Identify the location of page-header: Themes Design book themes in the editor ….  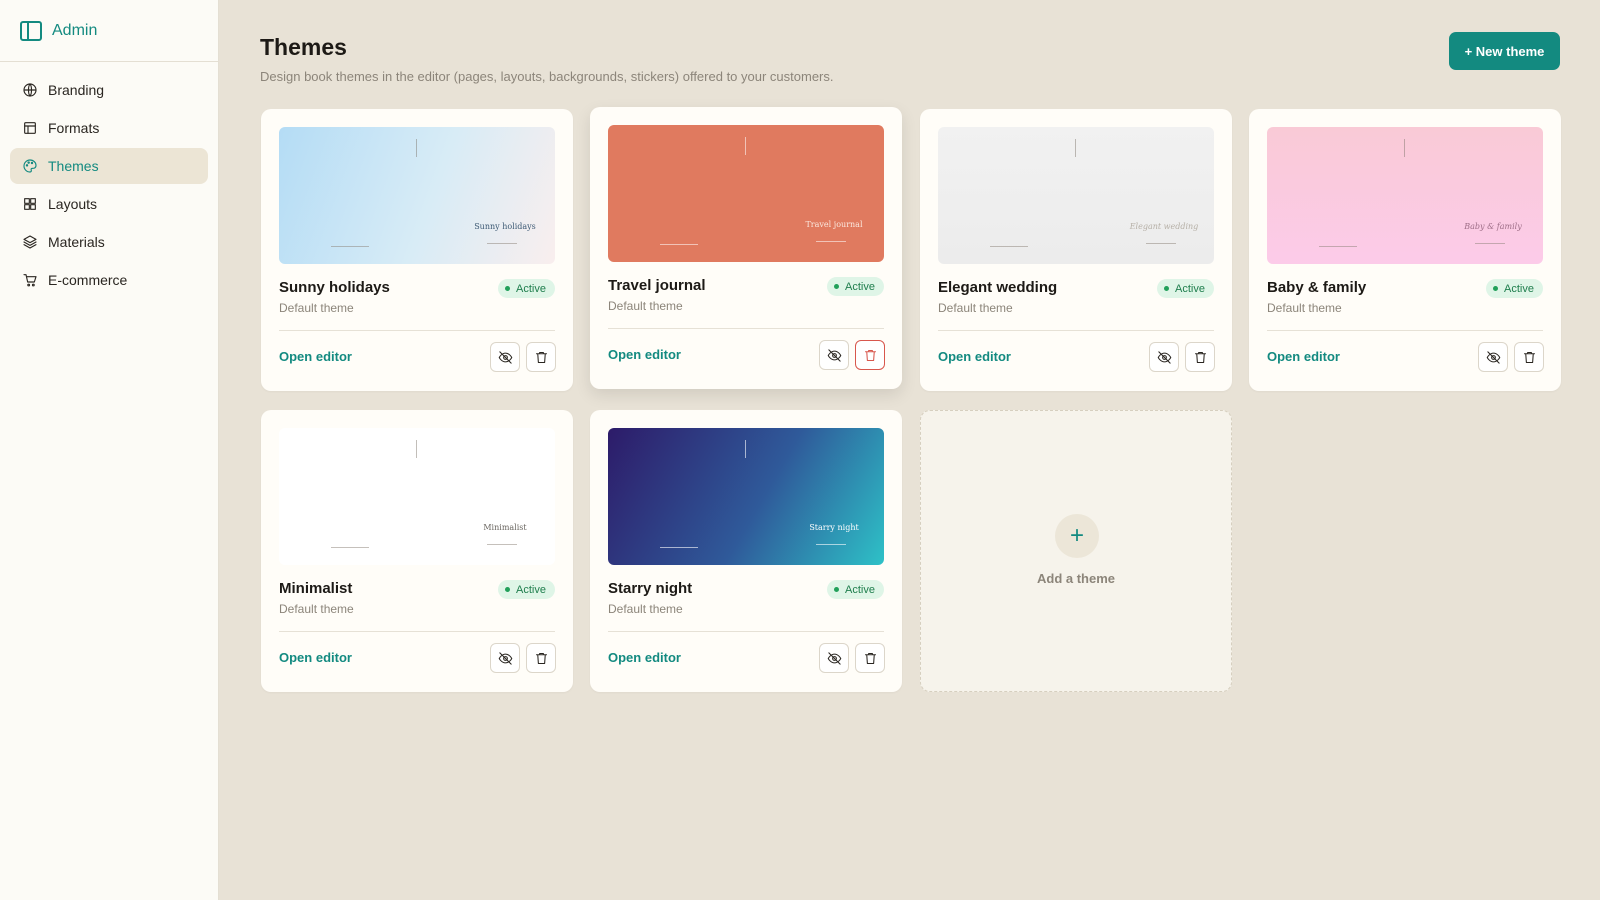
(547, 59).